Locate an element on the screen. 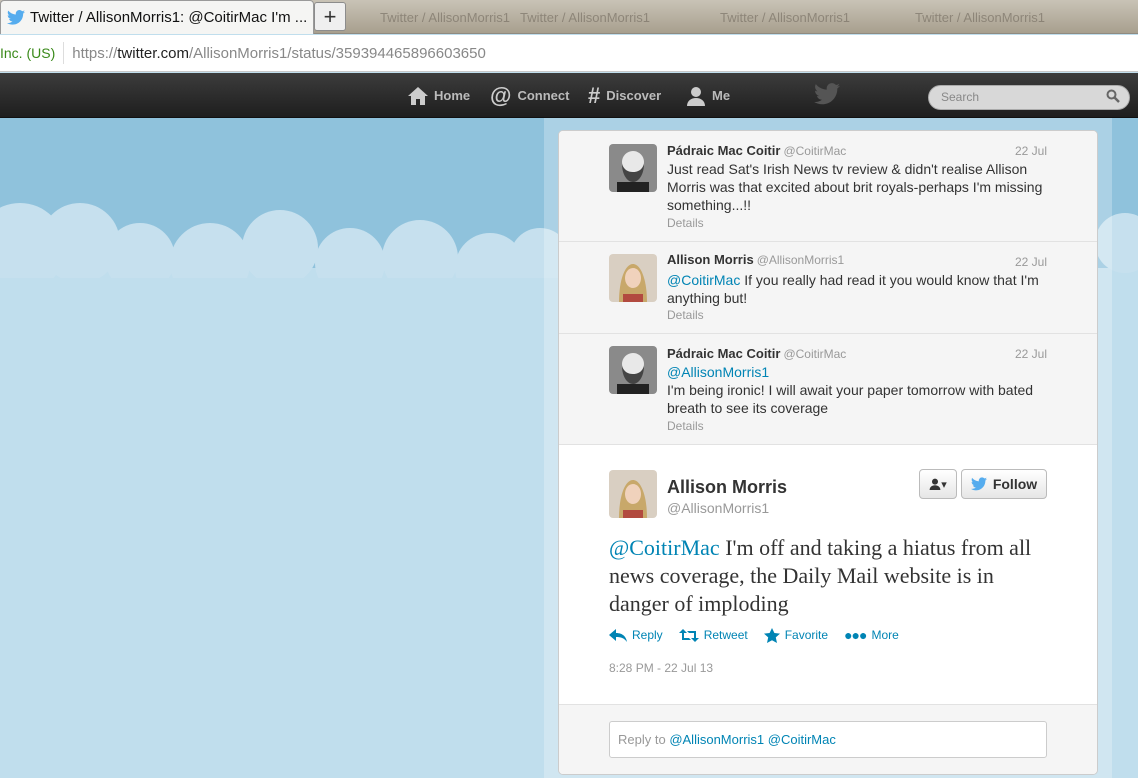 The width and height of the screenshot is (1138, 778). url-scheme: https:// is located at coordinates (95, 53).